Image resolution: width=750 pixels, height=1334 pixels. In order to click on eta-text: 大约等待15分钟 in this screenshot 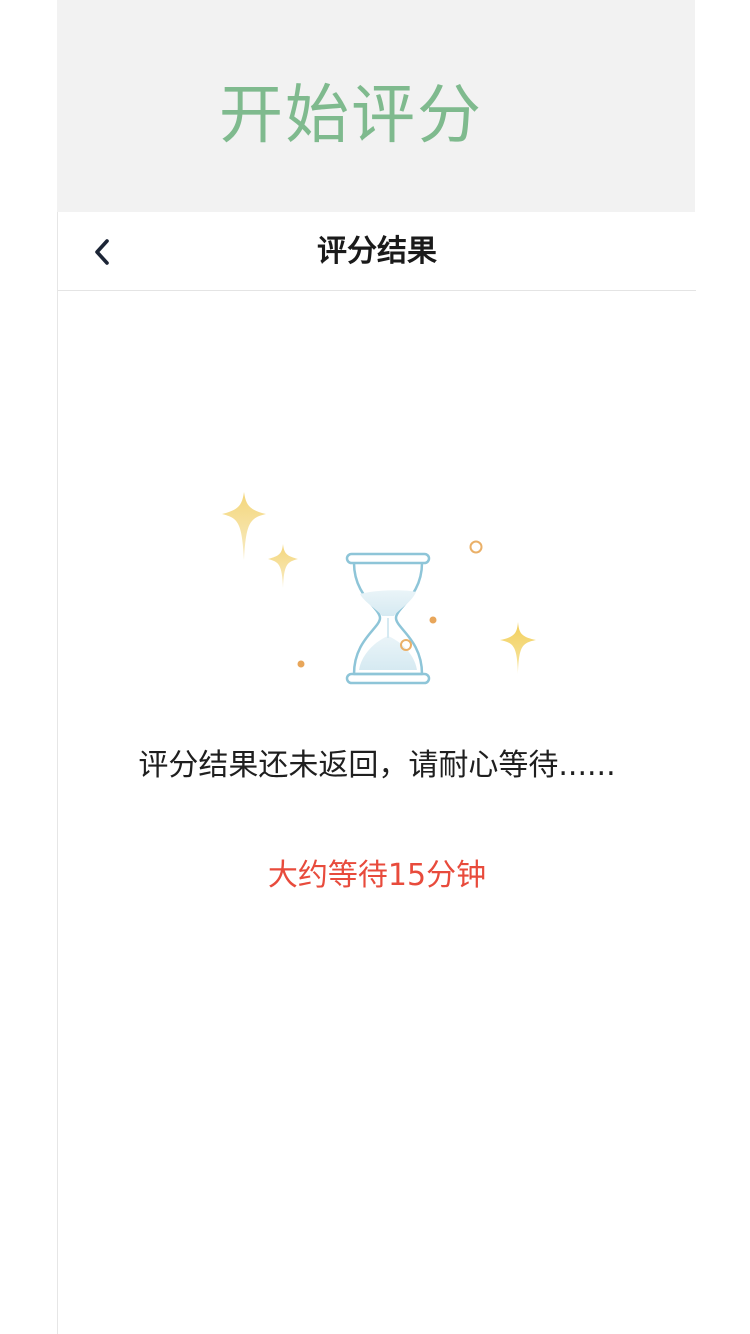, I will do `click(377, 875)`.